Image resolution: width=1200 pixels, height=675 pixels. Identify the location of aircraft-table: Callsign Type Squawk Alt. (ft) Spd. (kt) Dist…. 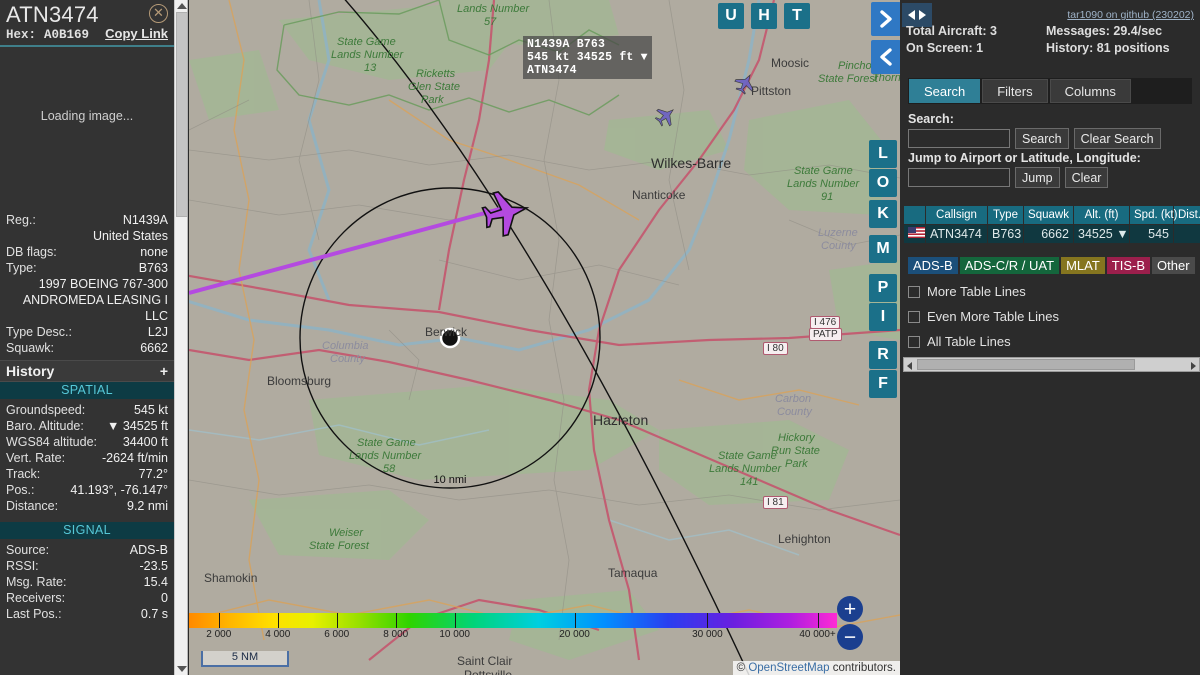
(1051, 224).